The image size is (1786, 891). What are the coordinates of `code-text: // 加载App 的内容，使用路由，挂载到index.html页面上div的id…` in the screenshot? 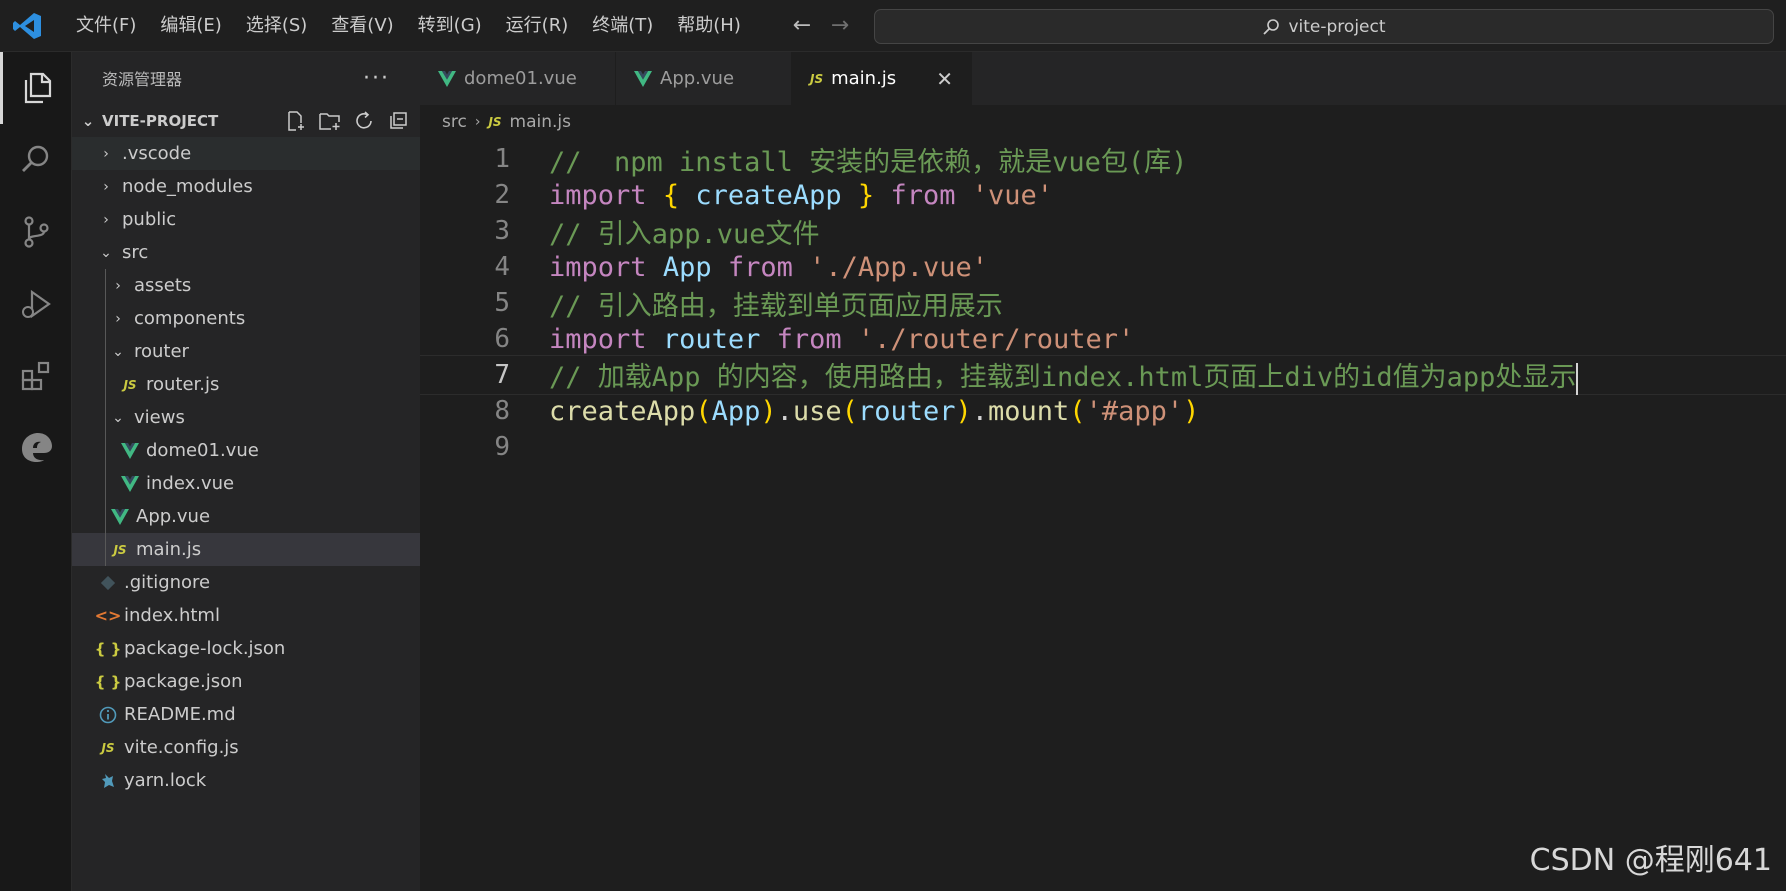 It's located at (1064, 375).